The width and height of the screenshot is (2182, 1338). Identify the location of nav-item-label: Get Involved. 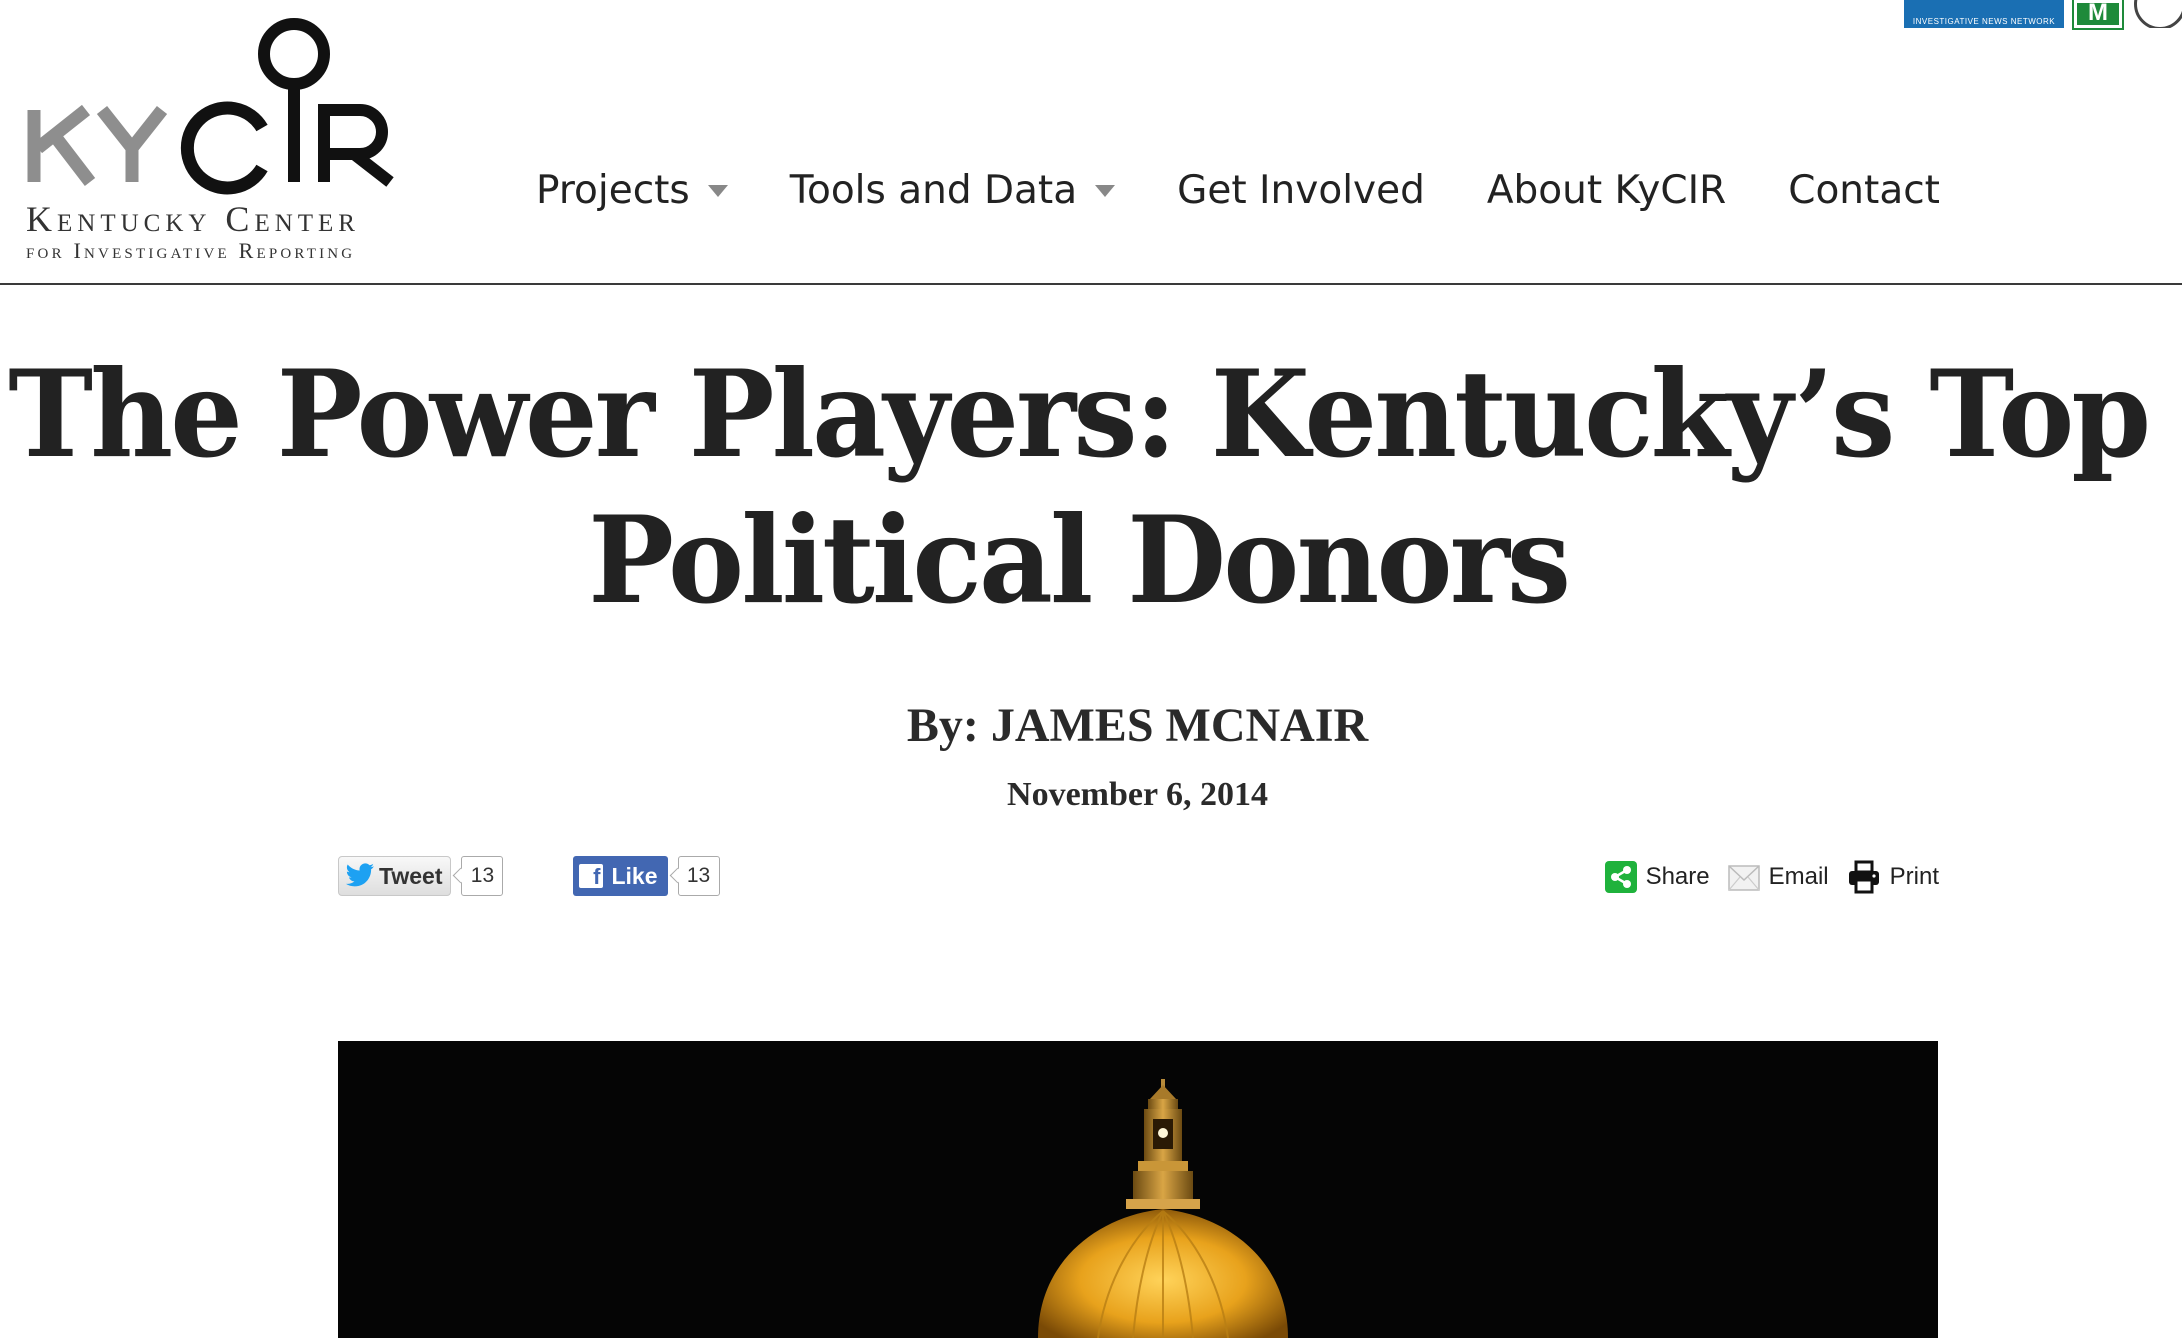
(1301, 190).